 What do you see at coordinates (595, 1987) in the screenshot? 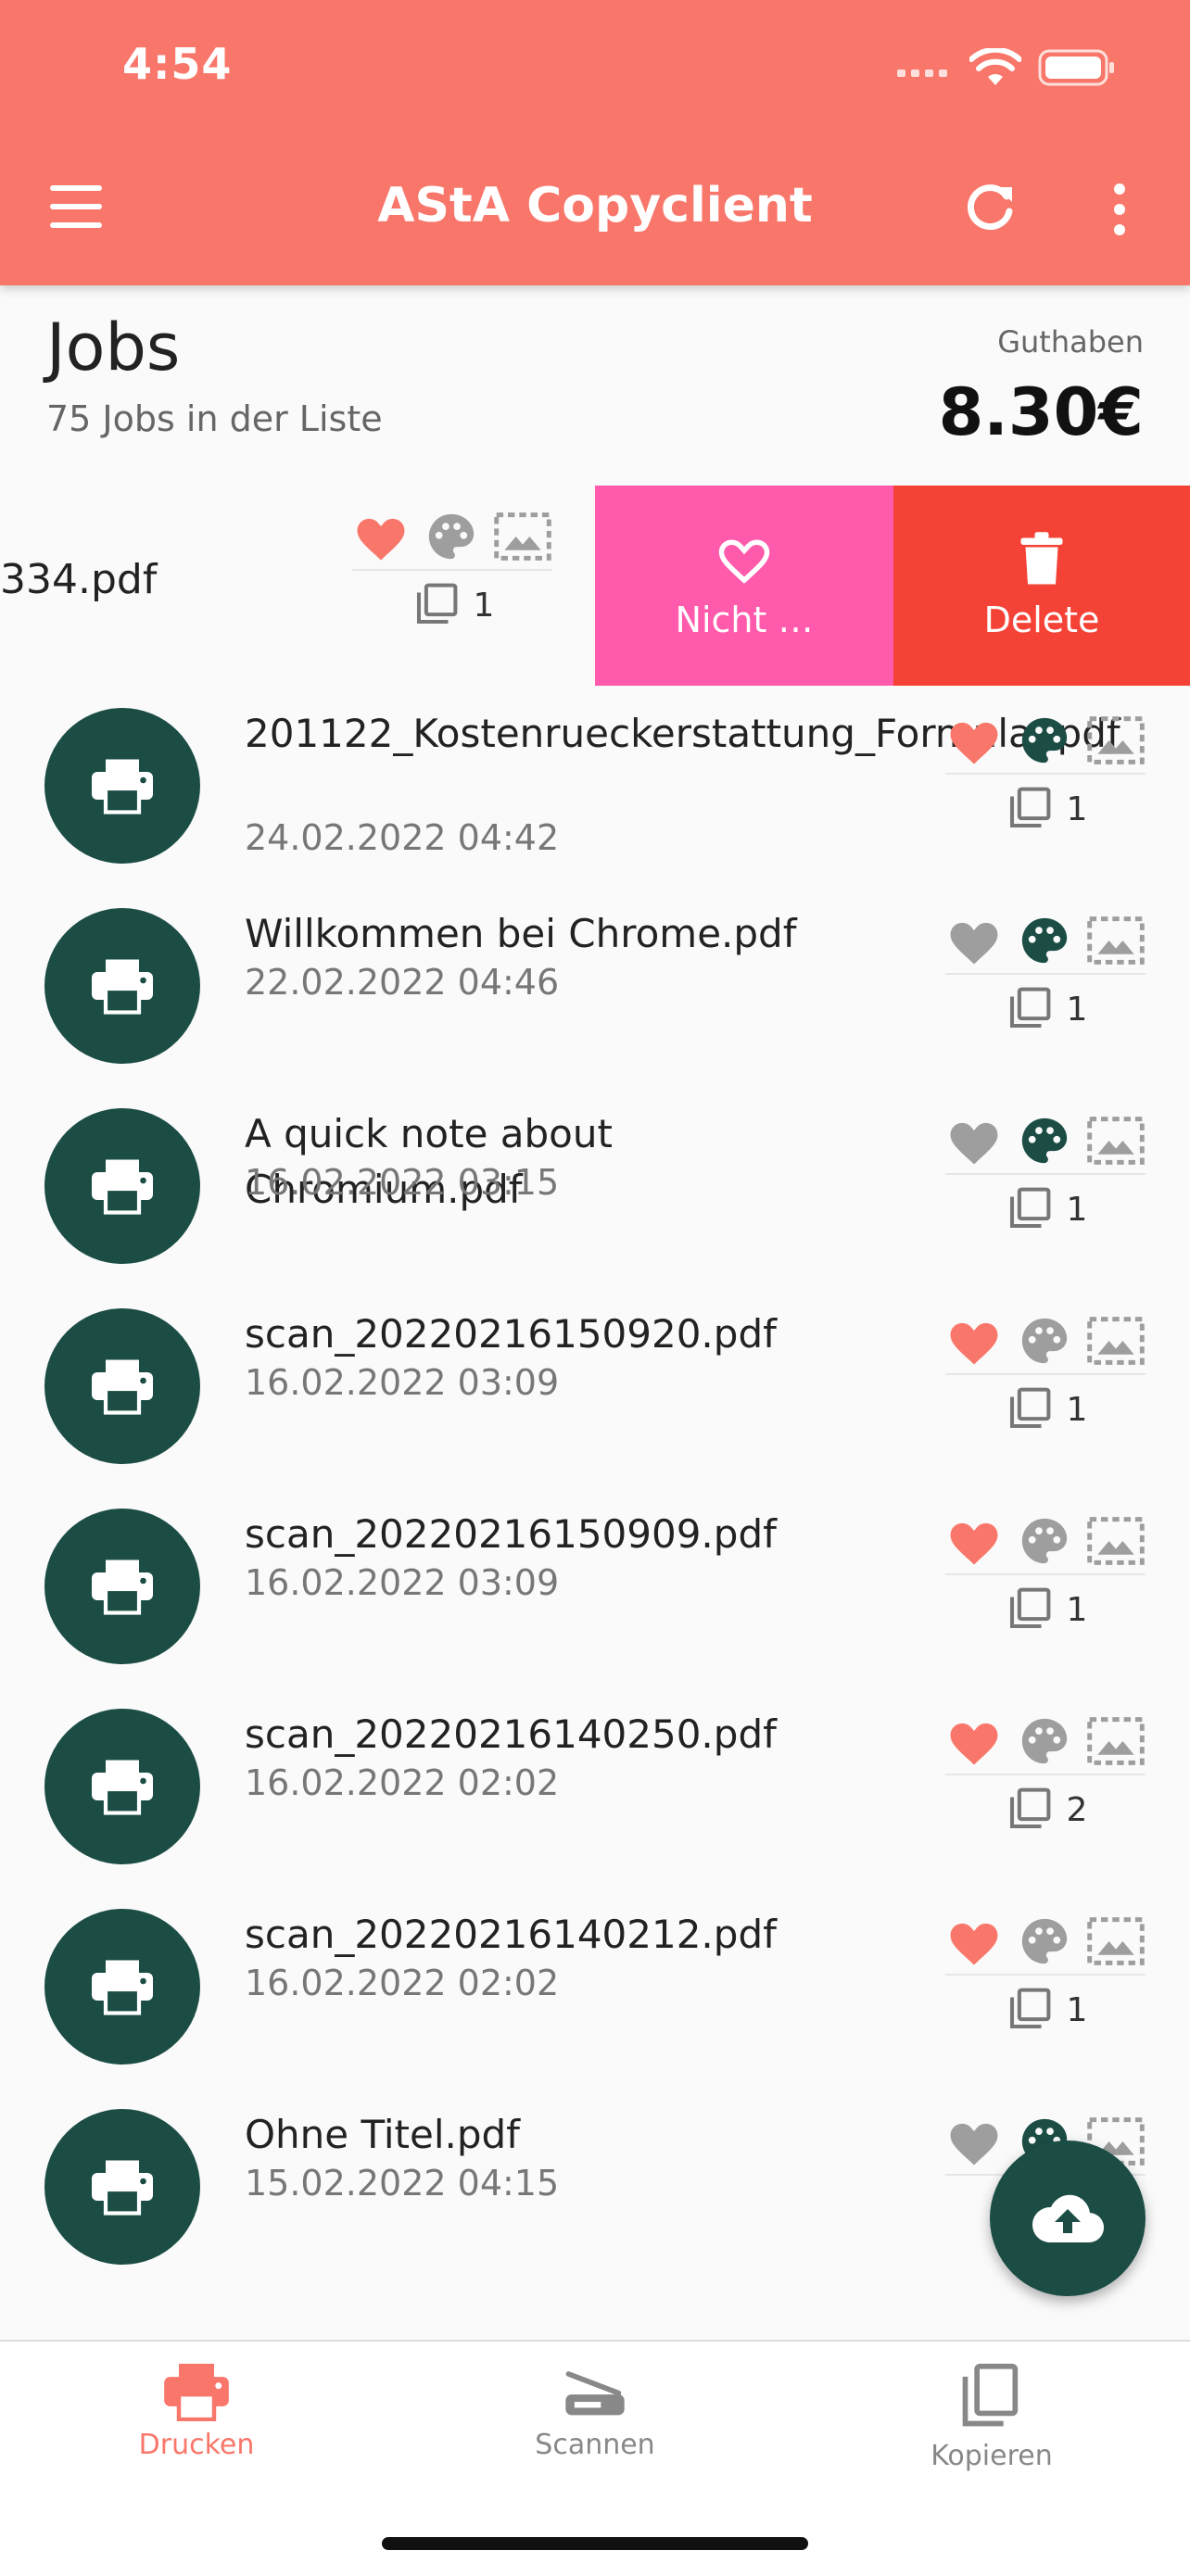
I see `job-list-item: scan_20220216140212.pdf 16.02.2022 02:02` at bounding box center [595, 1987].